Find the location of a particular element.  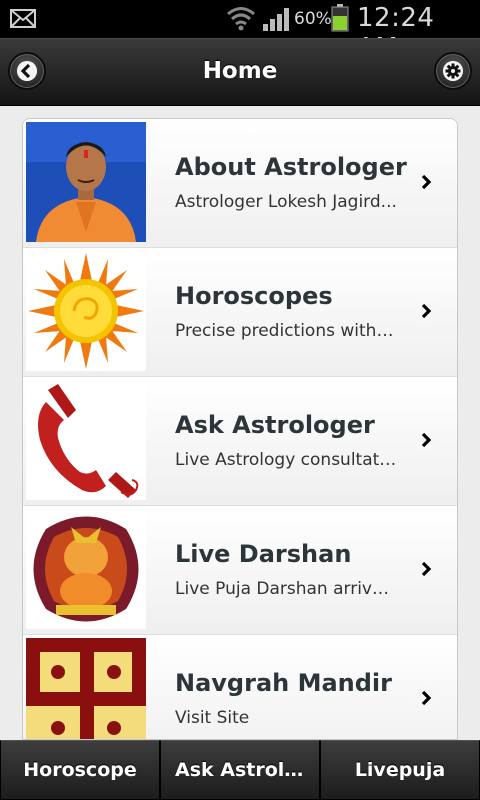

item-title: About Astrologer is located at coordinates (291, 167).